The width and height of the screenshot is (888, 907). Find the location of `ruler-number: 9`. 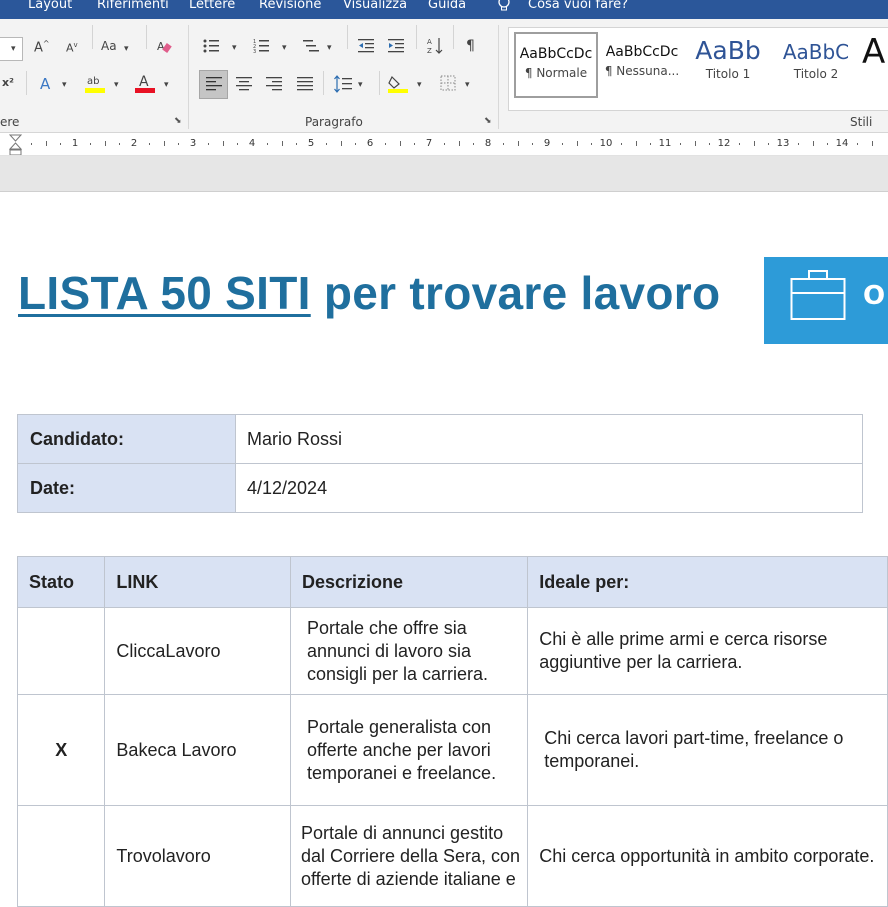

ruler-number: 9 is located at coordinates (547, 143).